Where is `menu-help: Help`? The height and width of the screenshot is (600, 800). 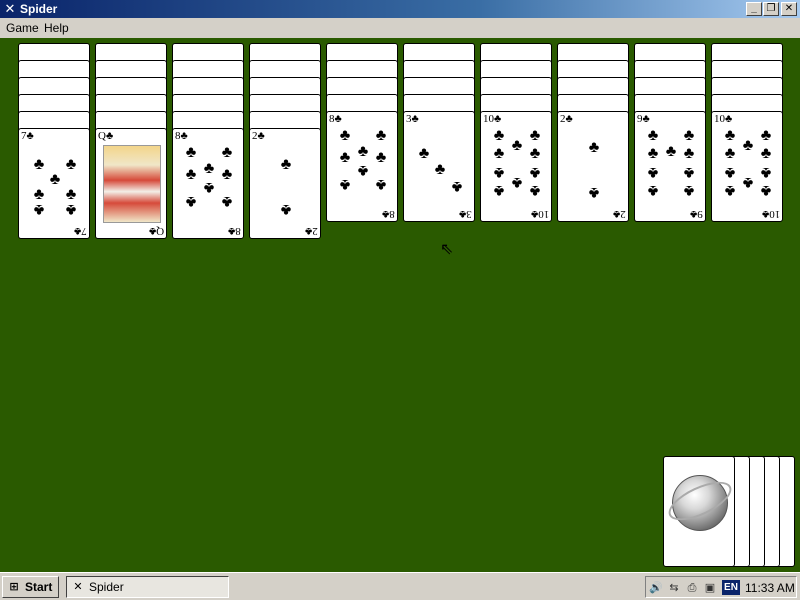 menu-help: Help is located at coordinates (56, 28).